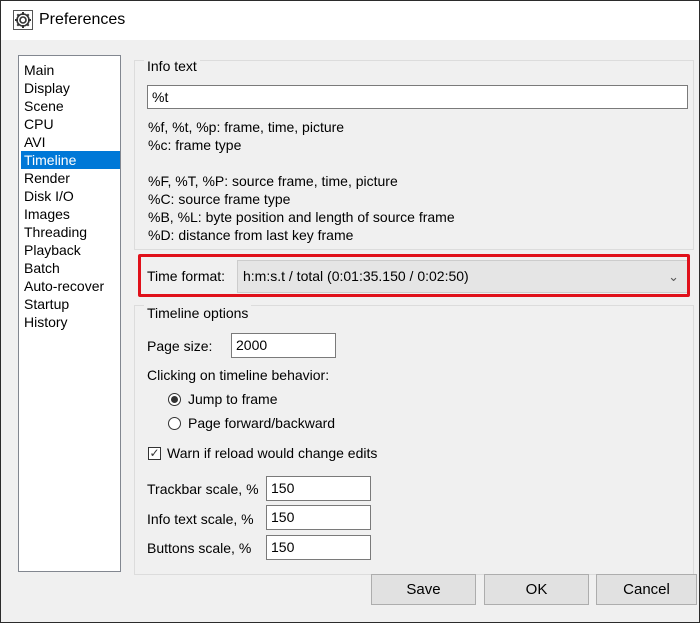  What do you see at coordinates (70, 160) in the screenshot?
I see `nav-item-timeline: Timeline` at bounding box center [70, 160].